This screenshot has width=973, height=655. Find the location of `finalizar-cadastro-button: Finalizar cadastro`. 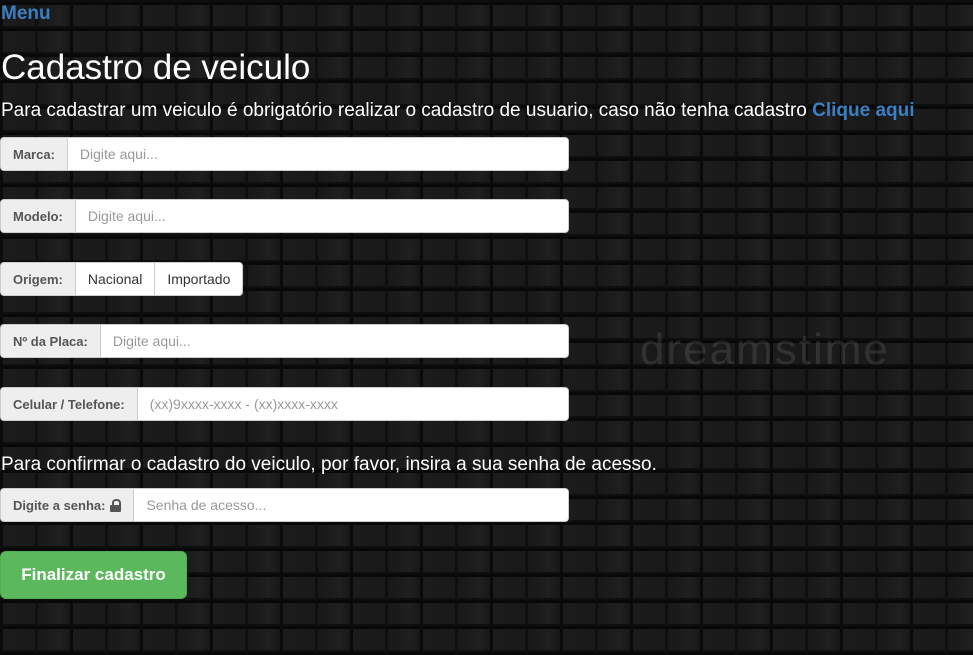

finalizar-cadastro-button: Finalizar cadastro is located at coordinates (93, 575).